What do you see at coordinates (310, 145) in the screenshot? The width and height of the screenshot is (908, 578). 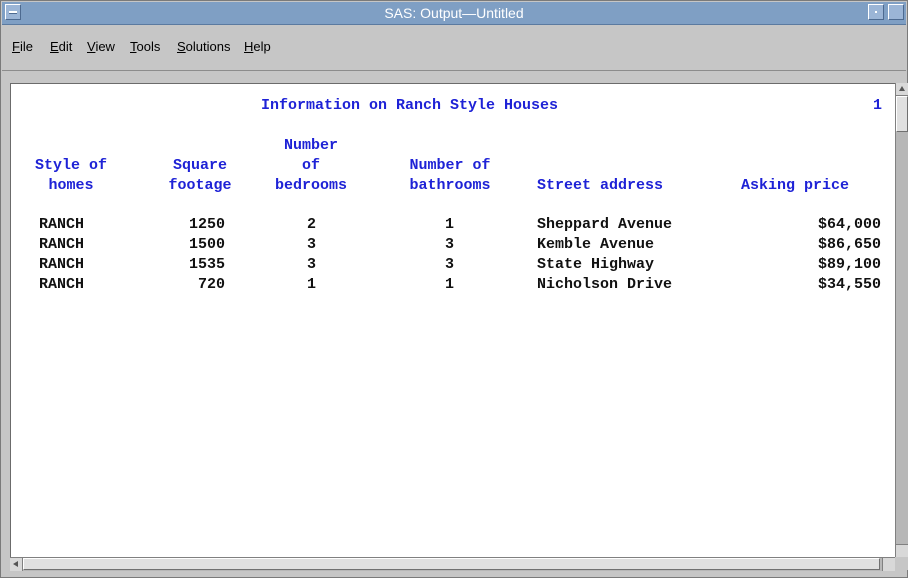 I see `header-bedrooms-line1: Number` at bounding box center [310, 145].